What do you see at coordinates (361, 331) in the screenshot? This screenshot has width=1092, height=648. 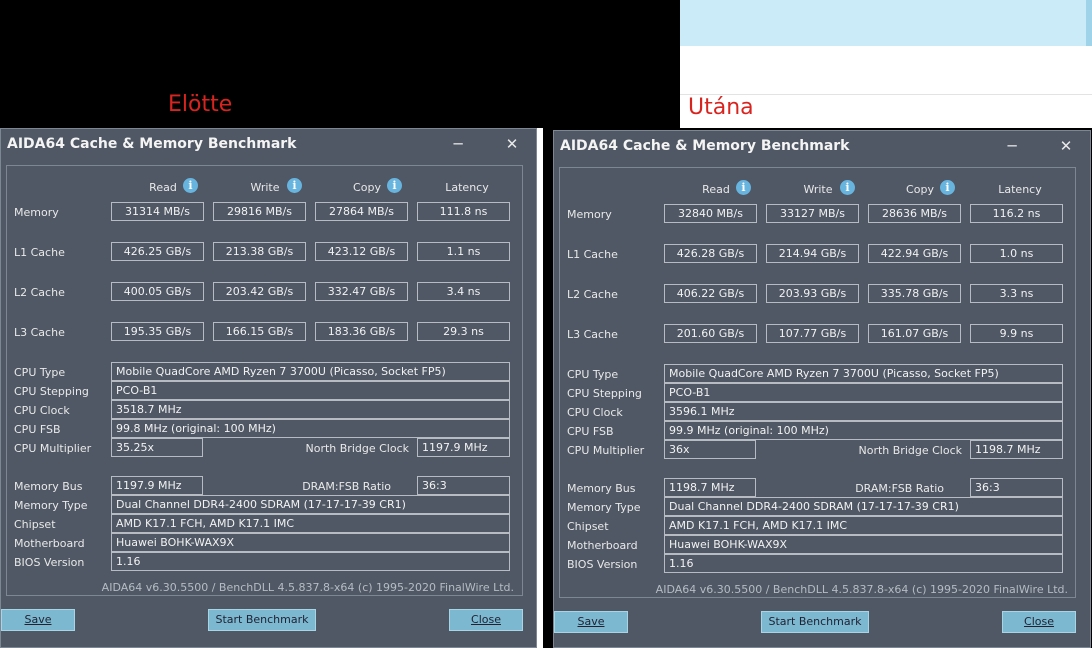 I see `l3-cache-copy-value: 183.36 GB/s` at bounding box center [361, 331].